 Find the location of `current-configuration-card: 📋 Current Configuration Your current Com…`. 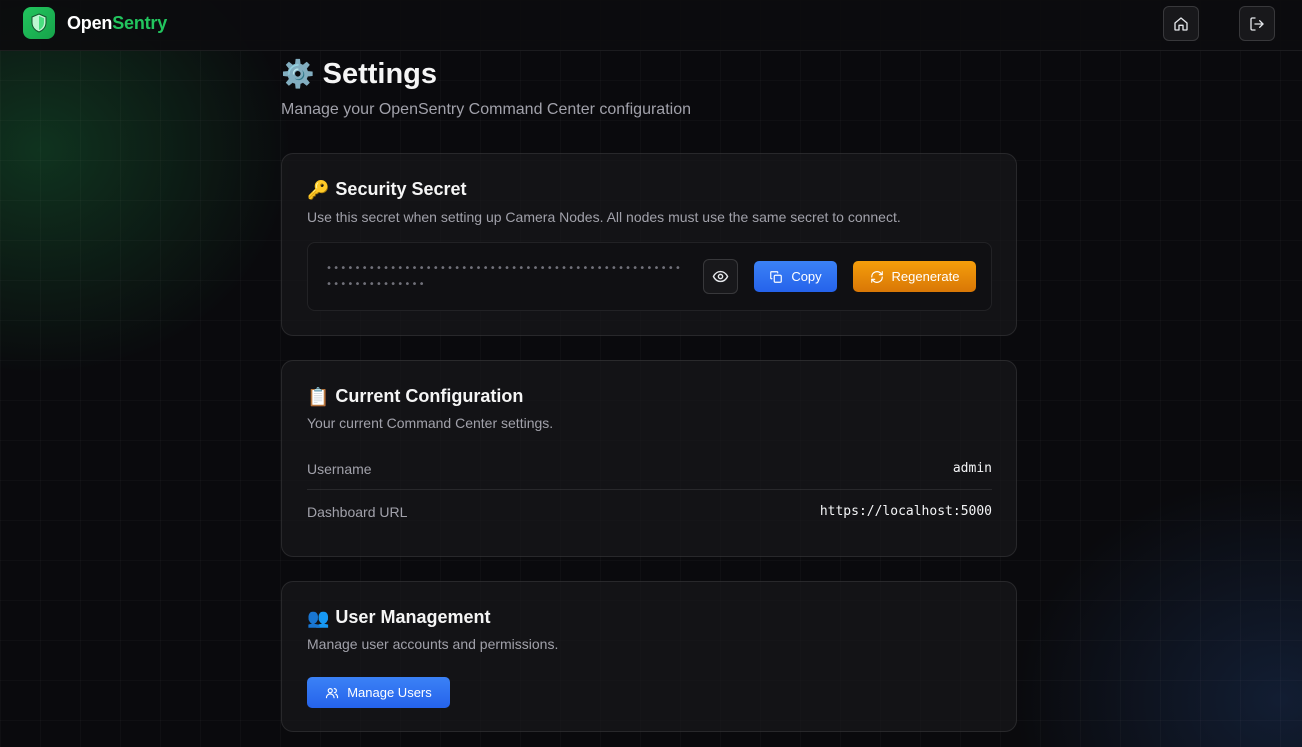

current-configuration-card: 📋 Current Configuration Your current Com… is located at coordinates (649, 458).